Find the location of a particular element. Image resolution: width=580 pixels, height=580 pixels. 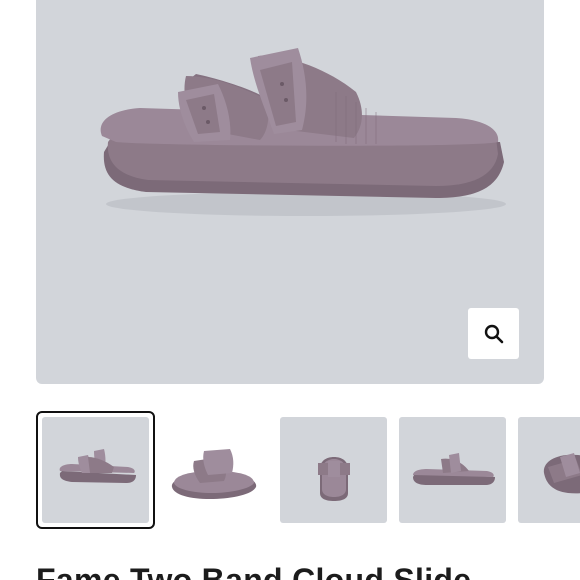

sandal-profile-thumb-icon is located at coordinates (454, 469).